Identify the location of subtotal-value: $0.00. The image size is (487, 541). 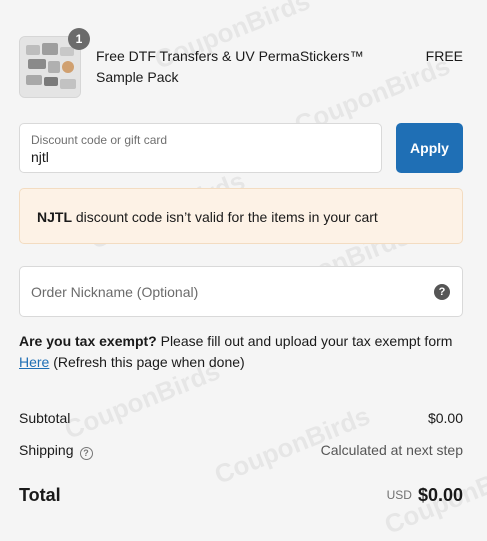
(445, 418).